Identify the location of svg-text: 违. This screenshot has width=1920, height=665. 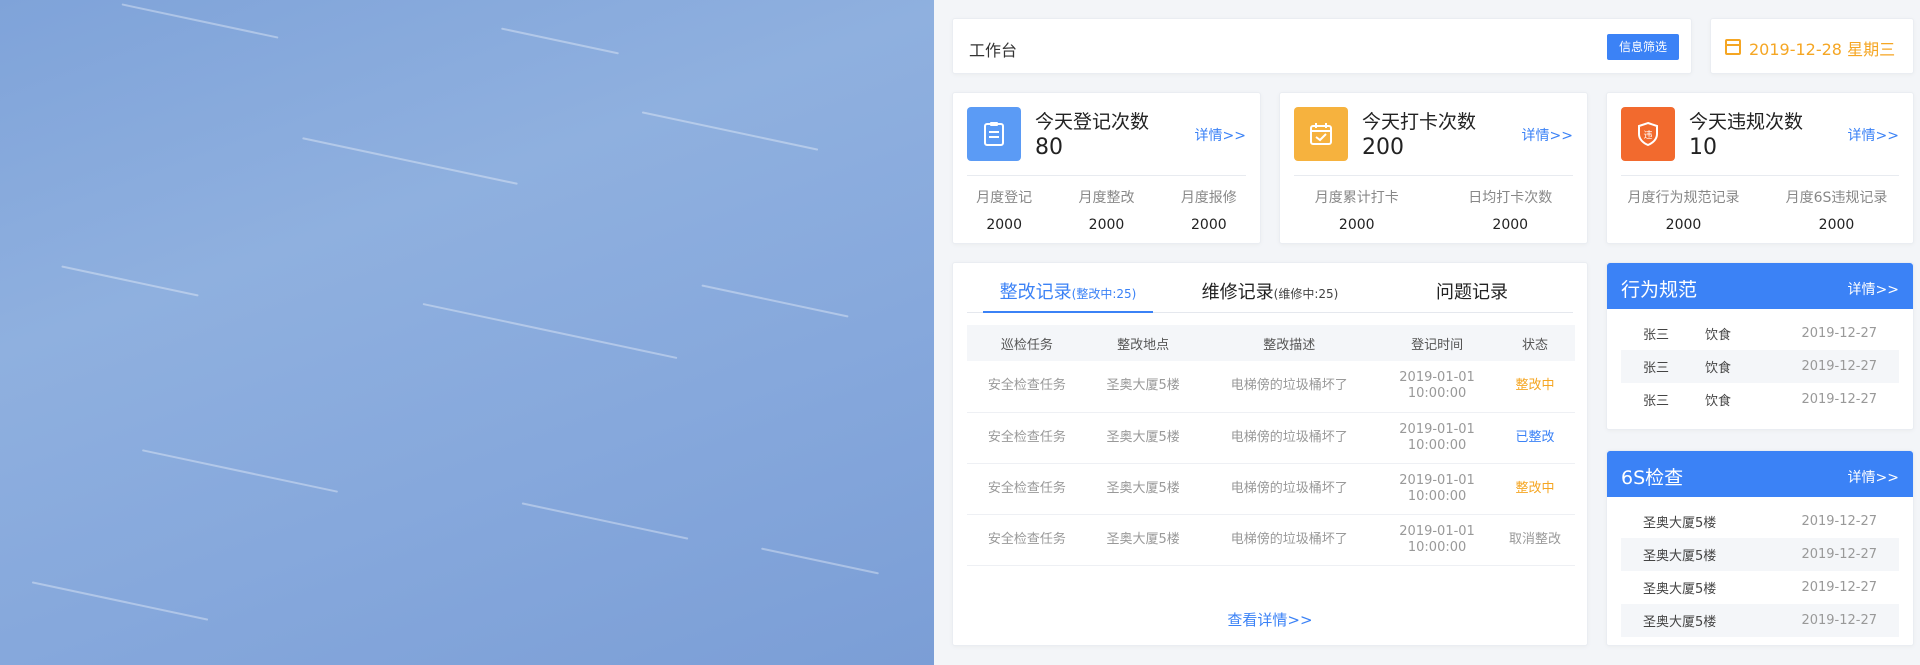
(1647, 135).